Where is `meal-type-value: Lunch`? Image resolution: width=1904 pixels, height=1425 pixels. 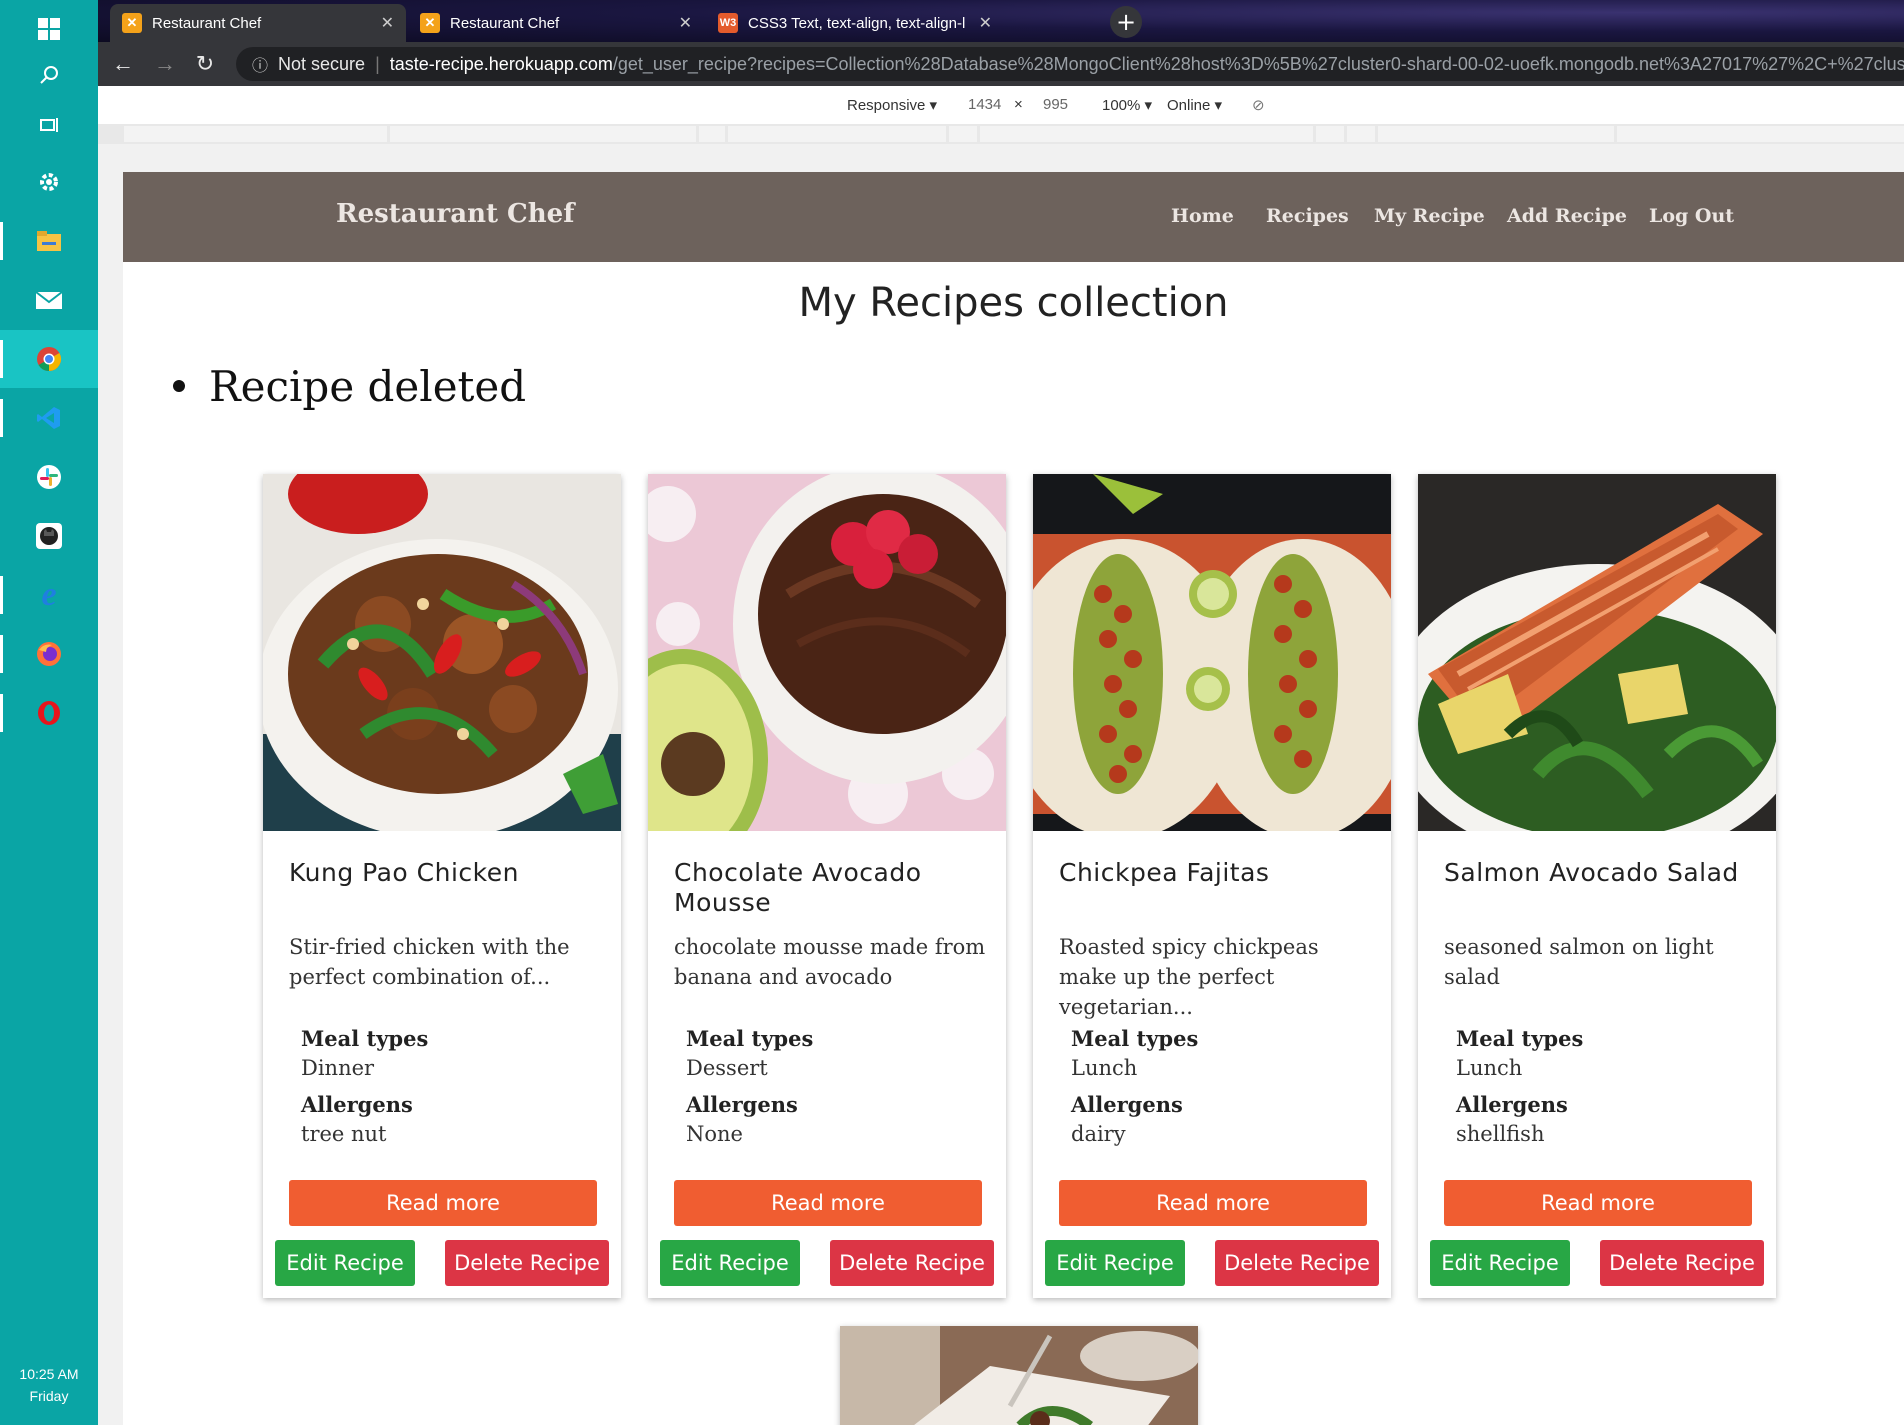 meal-type-value: Lunch is located at coordinates (1104, 1068).